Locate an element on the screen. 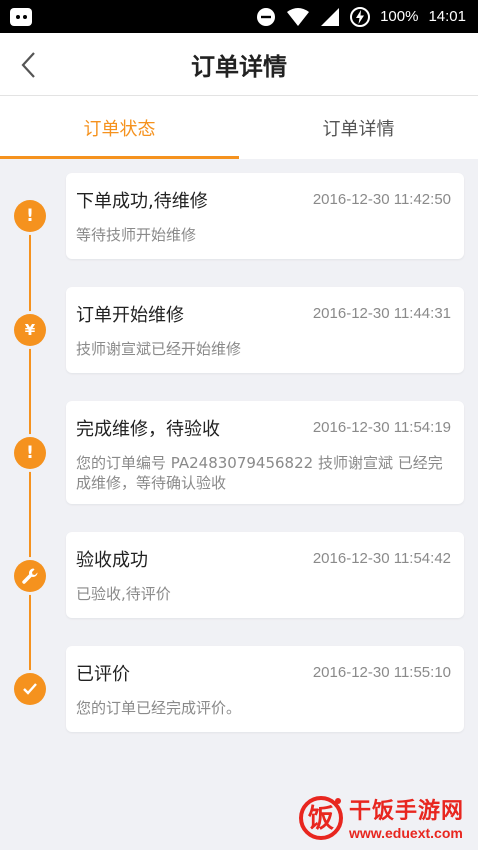 The width and height of the screenshot is (478, 850). checkmark-icon is located at coordinates (30, 689).